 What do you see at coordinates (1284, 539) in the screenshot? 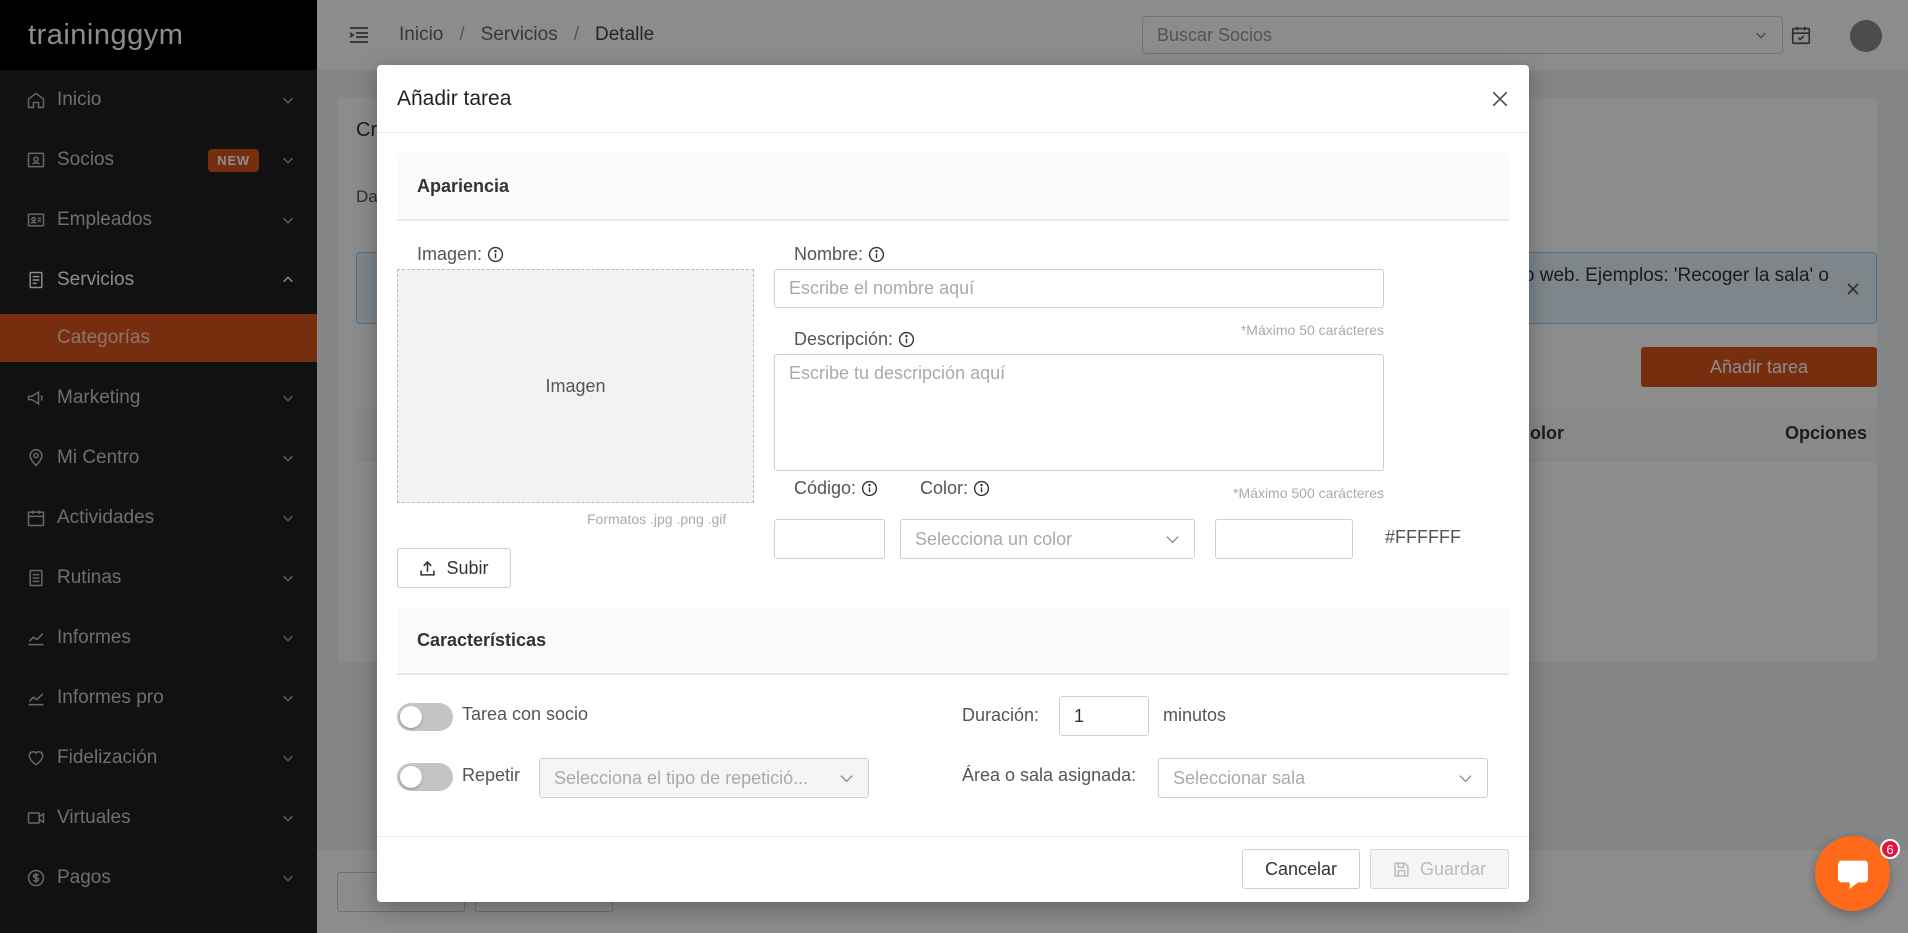
I see `color-swatch-input` at bounding box center [1284, 539].